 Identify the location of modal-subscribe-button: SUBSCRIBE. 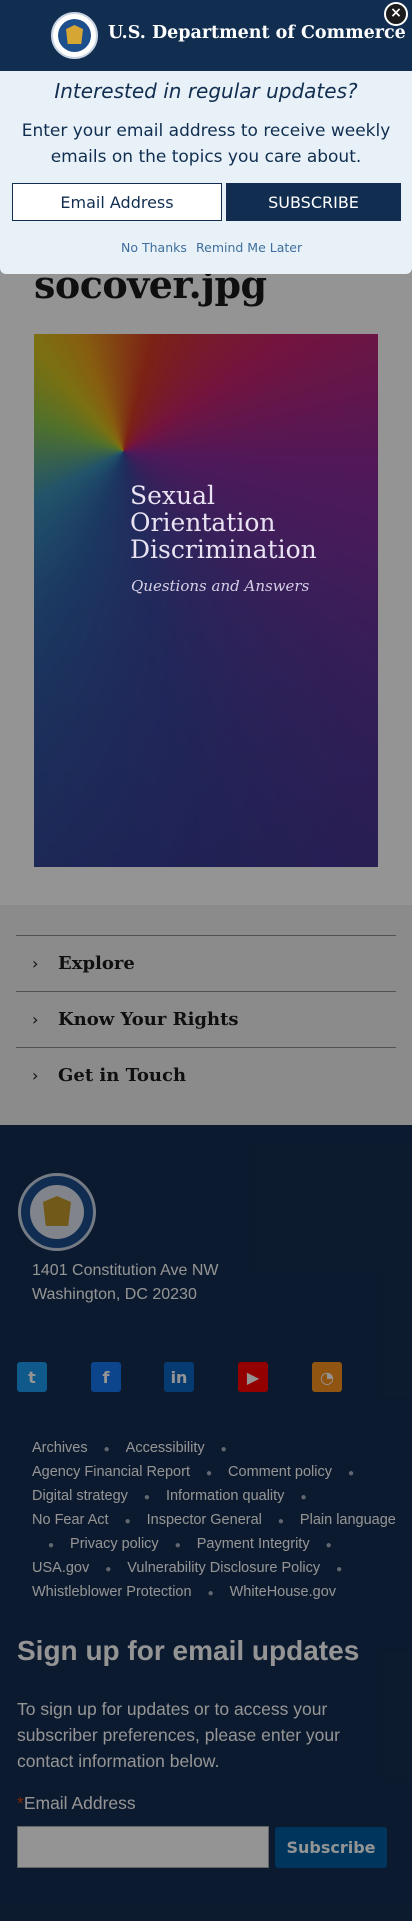
(313, 202).